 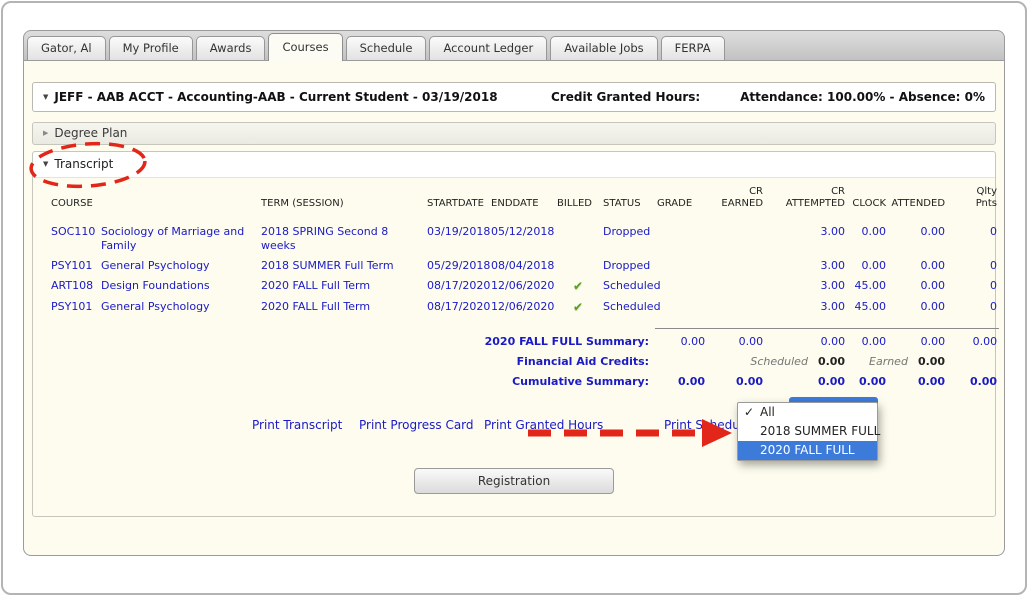 I want to click on degree-plan-section-header: ▶ Degree Plan, so click(x=514, y=133).